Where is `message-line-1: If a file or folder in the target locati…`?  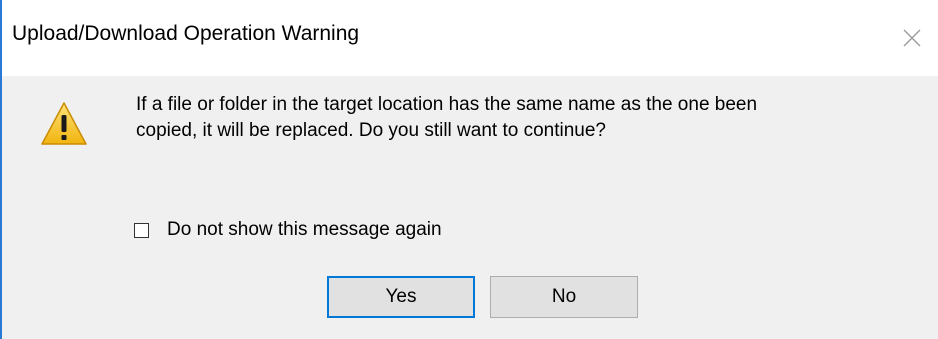 message-line-1: If a file or folder in the target locati… is located at coordinates (447, 104).